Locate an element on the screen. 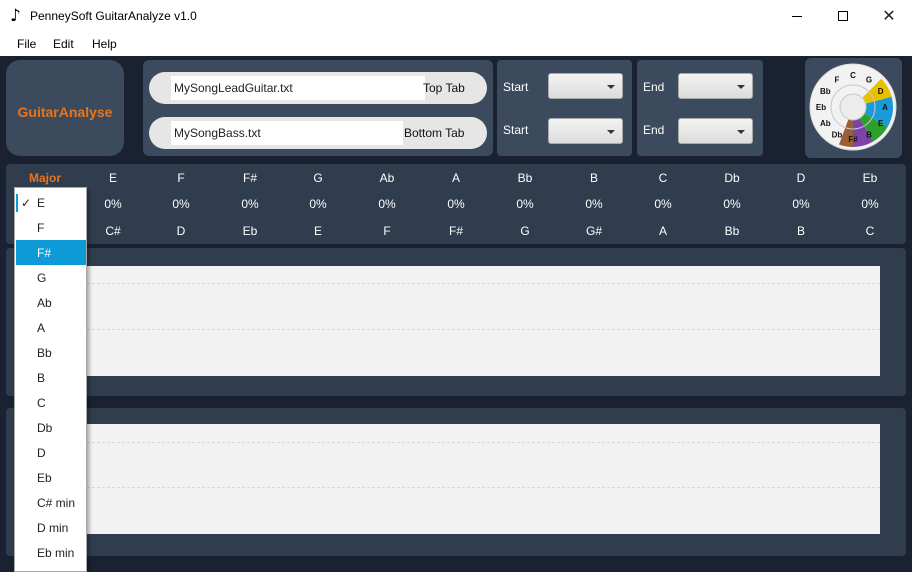  dropdown-item-label: E is located at coordinates (41, 203).